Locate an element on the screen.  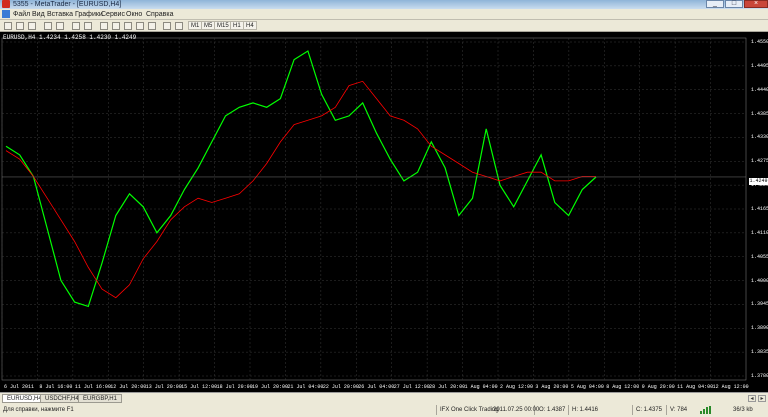
status-volume: V: 784 is located at coordinates (679, 410).